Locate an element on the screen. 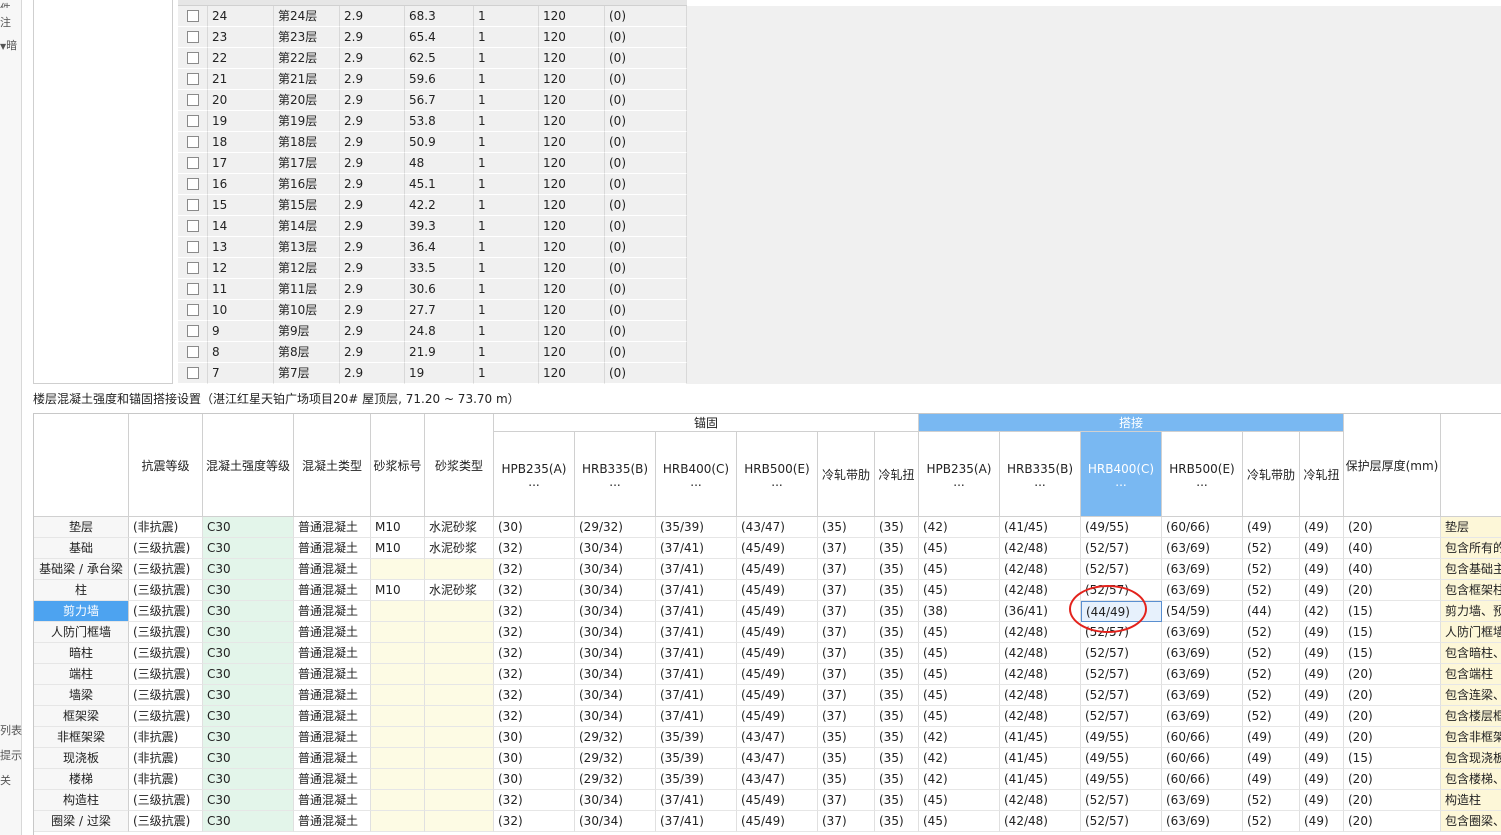  floor-number-cell: 17 is located at coordinates (241, 163).